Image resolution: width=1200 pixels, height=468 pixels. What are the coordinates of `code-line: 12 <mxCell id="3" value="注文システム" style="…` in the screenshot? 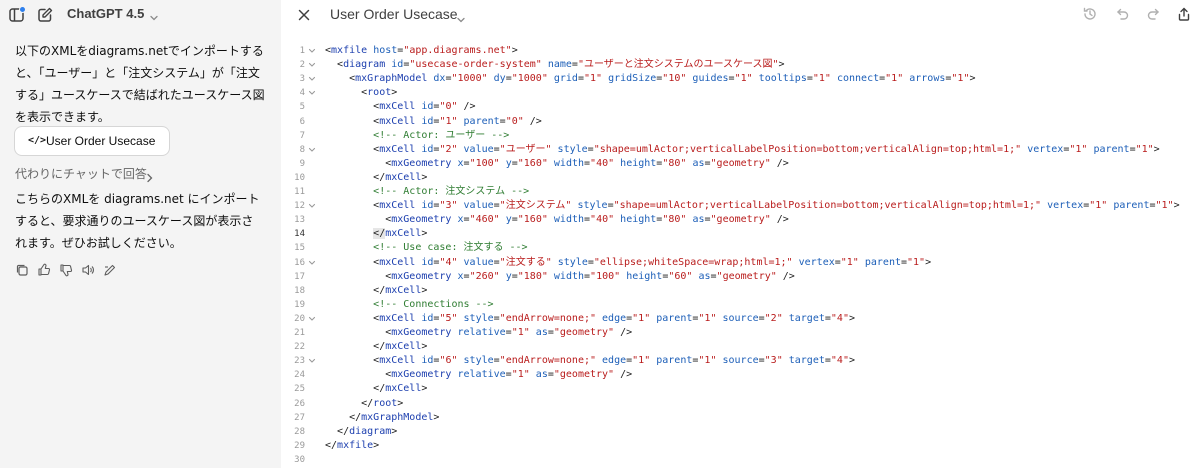 It's located at (740, 206).